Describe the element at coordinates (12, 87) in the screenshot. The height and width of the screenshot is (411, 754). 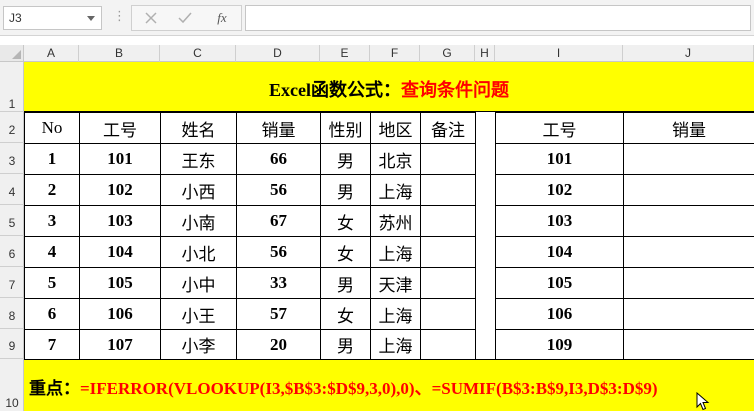
I see `row-header-1: 1` at that location.